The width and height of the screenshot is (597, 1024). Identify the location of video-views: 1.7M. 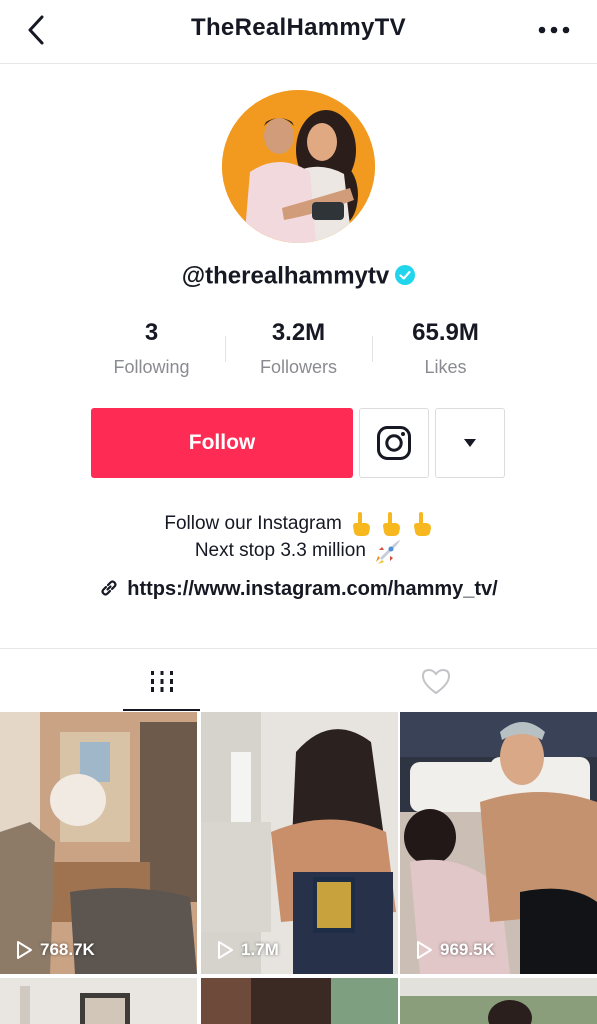
(247, 950).